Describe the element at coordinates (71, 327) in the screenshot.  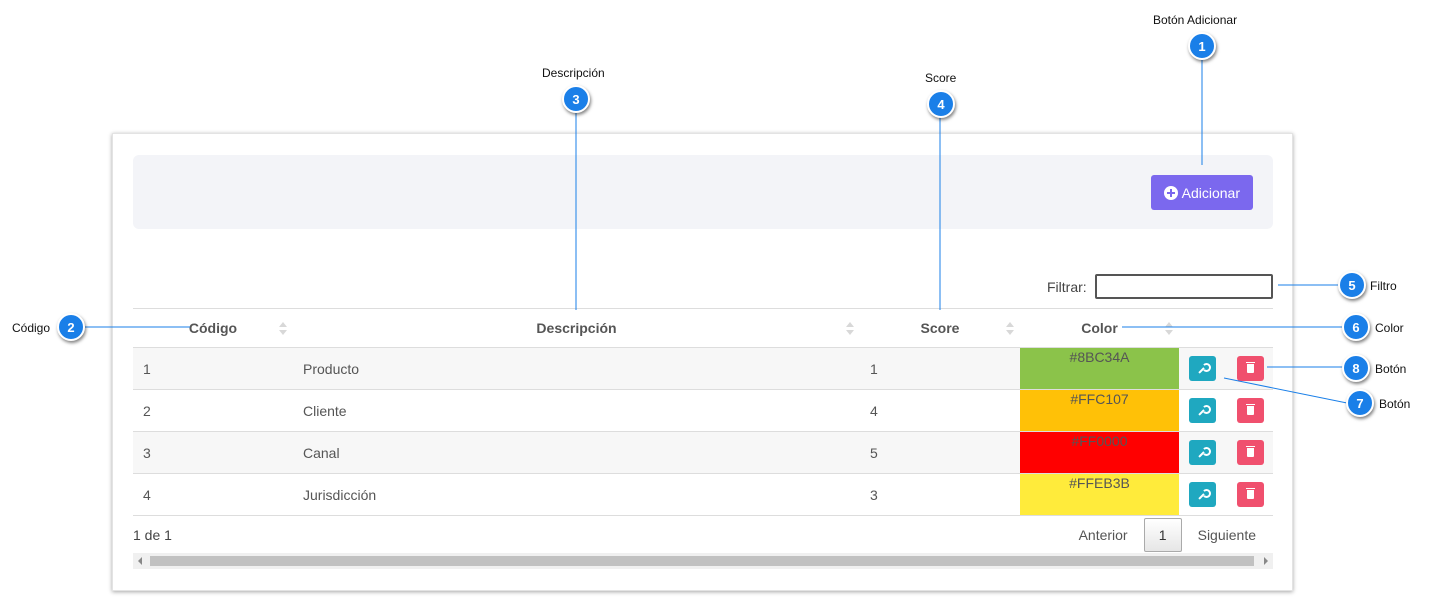
I see `callout-badge-2: 2` at that location.